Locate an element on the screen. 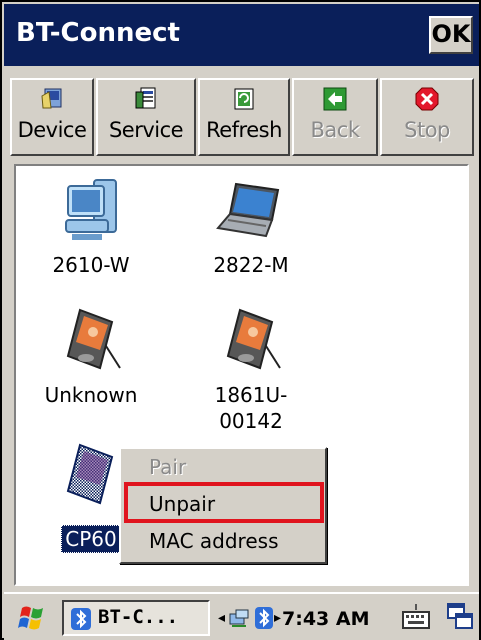  menu-item-mac-address: MAC address is located at coordinates (213, 541).